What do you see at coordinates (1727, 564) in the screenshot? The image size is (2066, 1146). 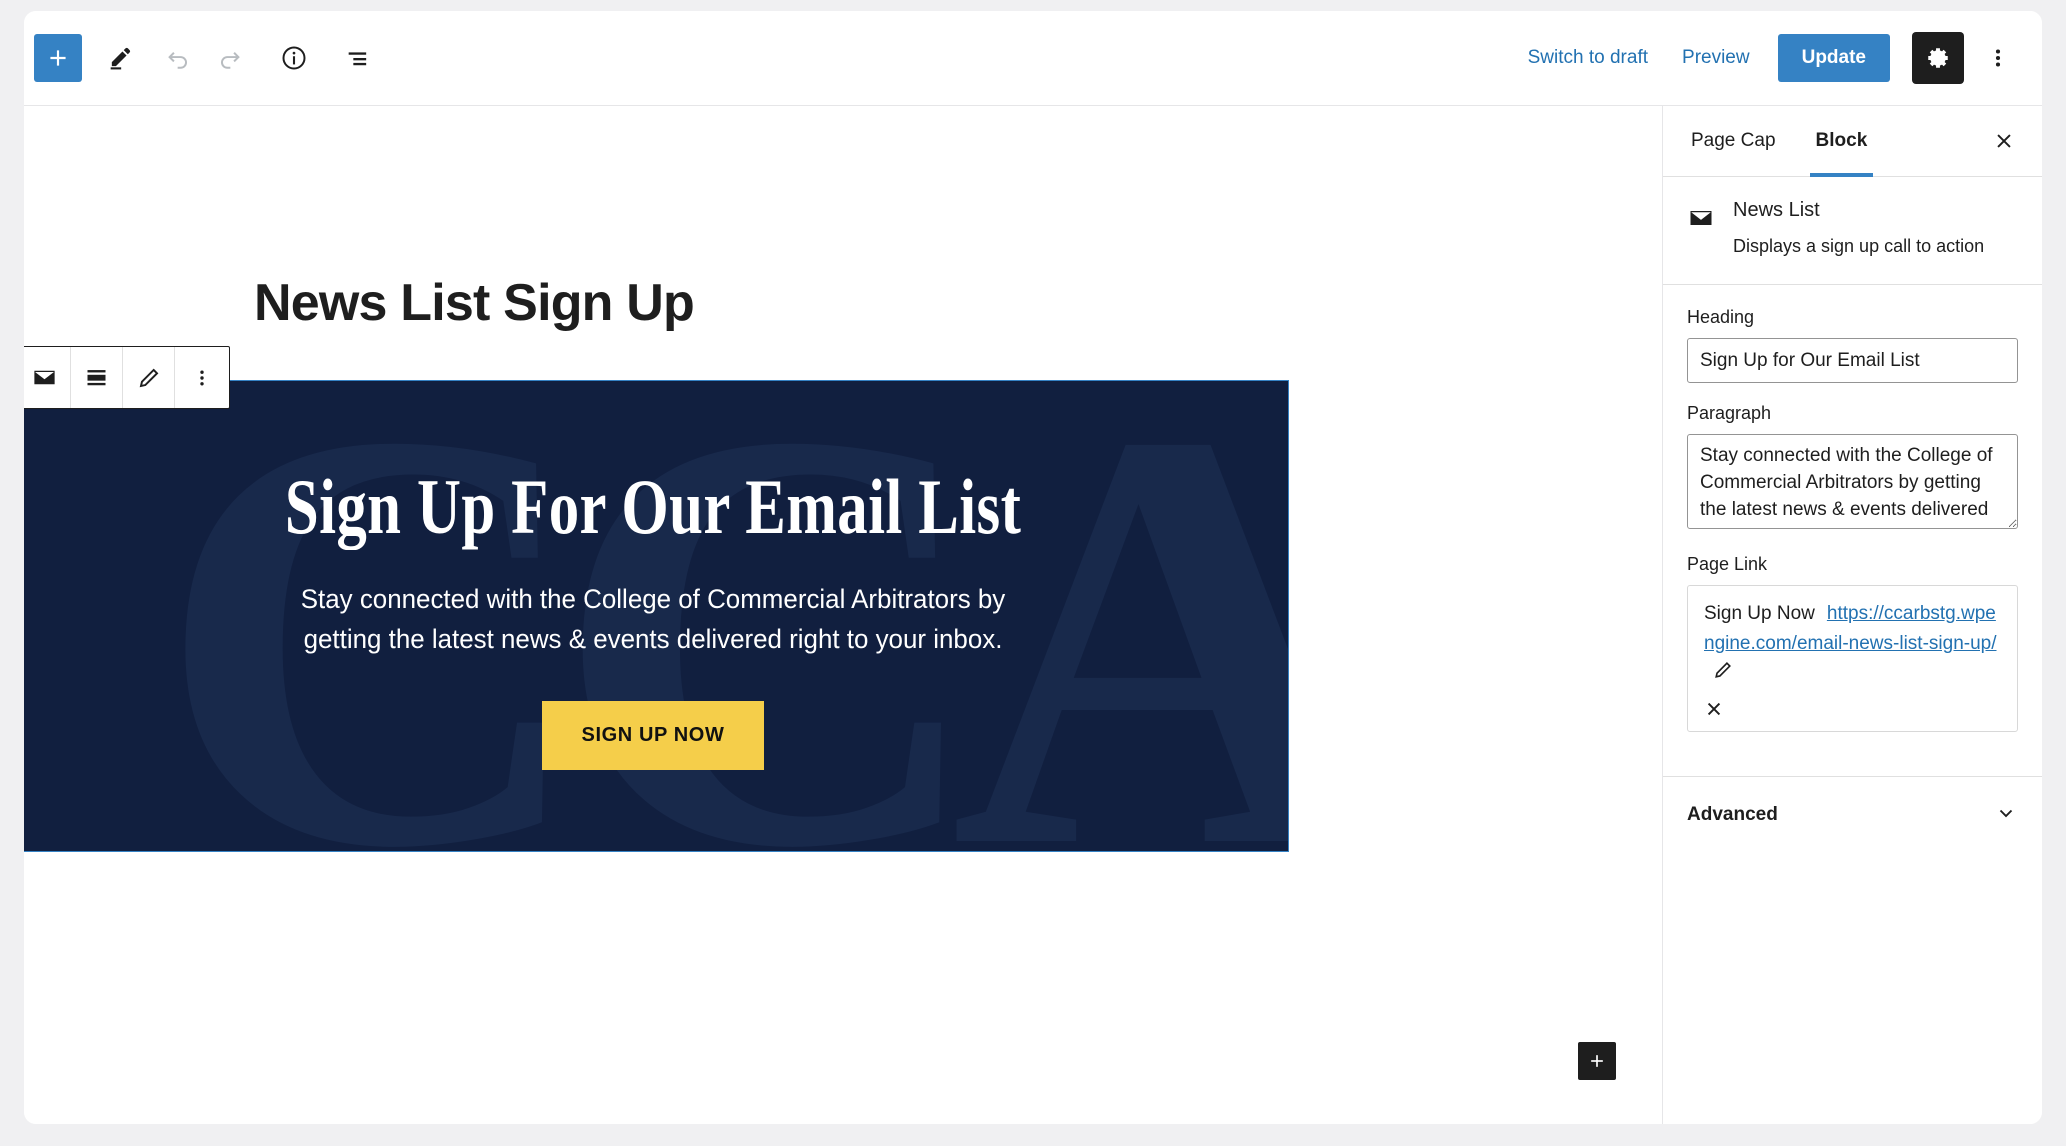 I see `page-link-field-label: Page Link` at bounding box center [1727, 564].